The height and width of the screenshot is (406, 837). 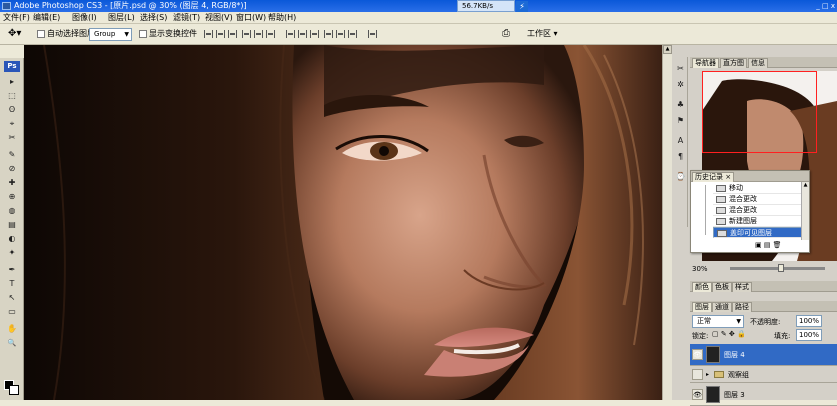 What do you see at coordinates (153, 18) in the screenshot?
I see `menu-select: 选择(S)` at bounding box center [153, 18].